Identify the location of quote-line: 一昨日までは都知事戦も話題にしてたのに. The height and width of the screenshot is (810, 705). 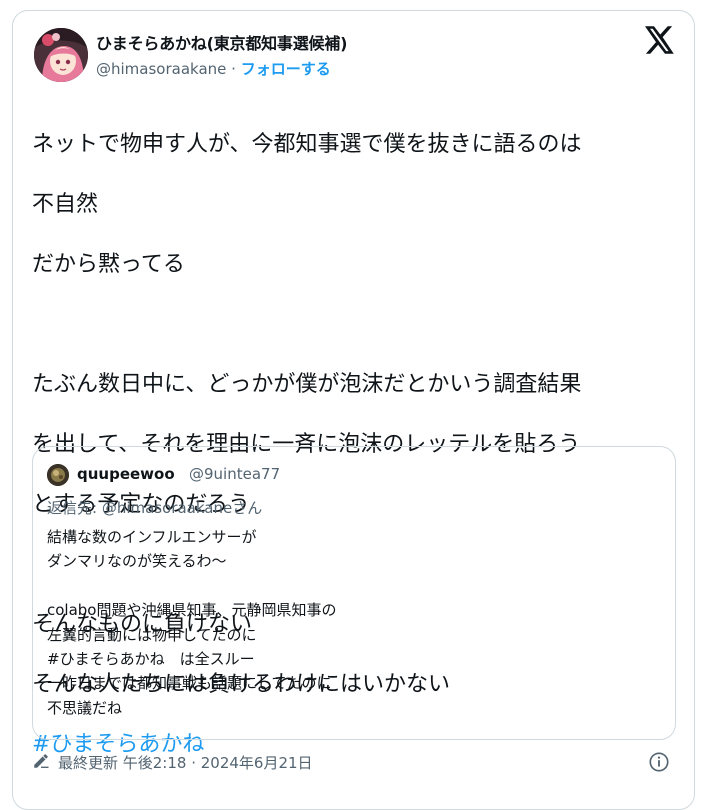
(189, 683).